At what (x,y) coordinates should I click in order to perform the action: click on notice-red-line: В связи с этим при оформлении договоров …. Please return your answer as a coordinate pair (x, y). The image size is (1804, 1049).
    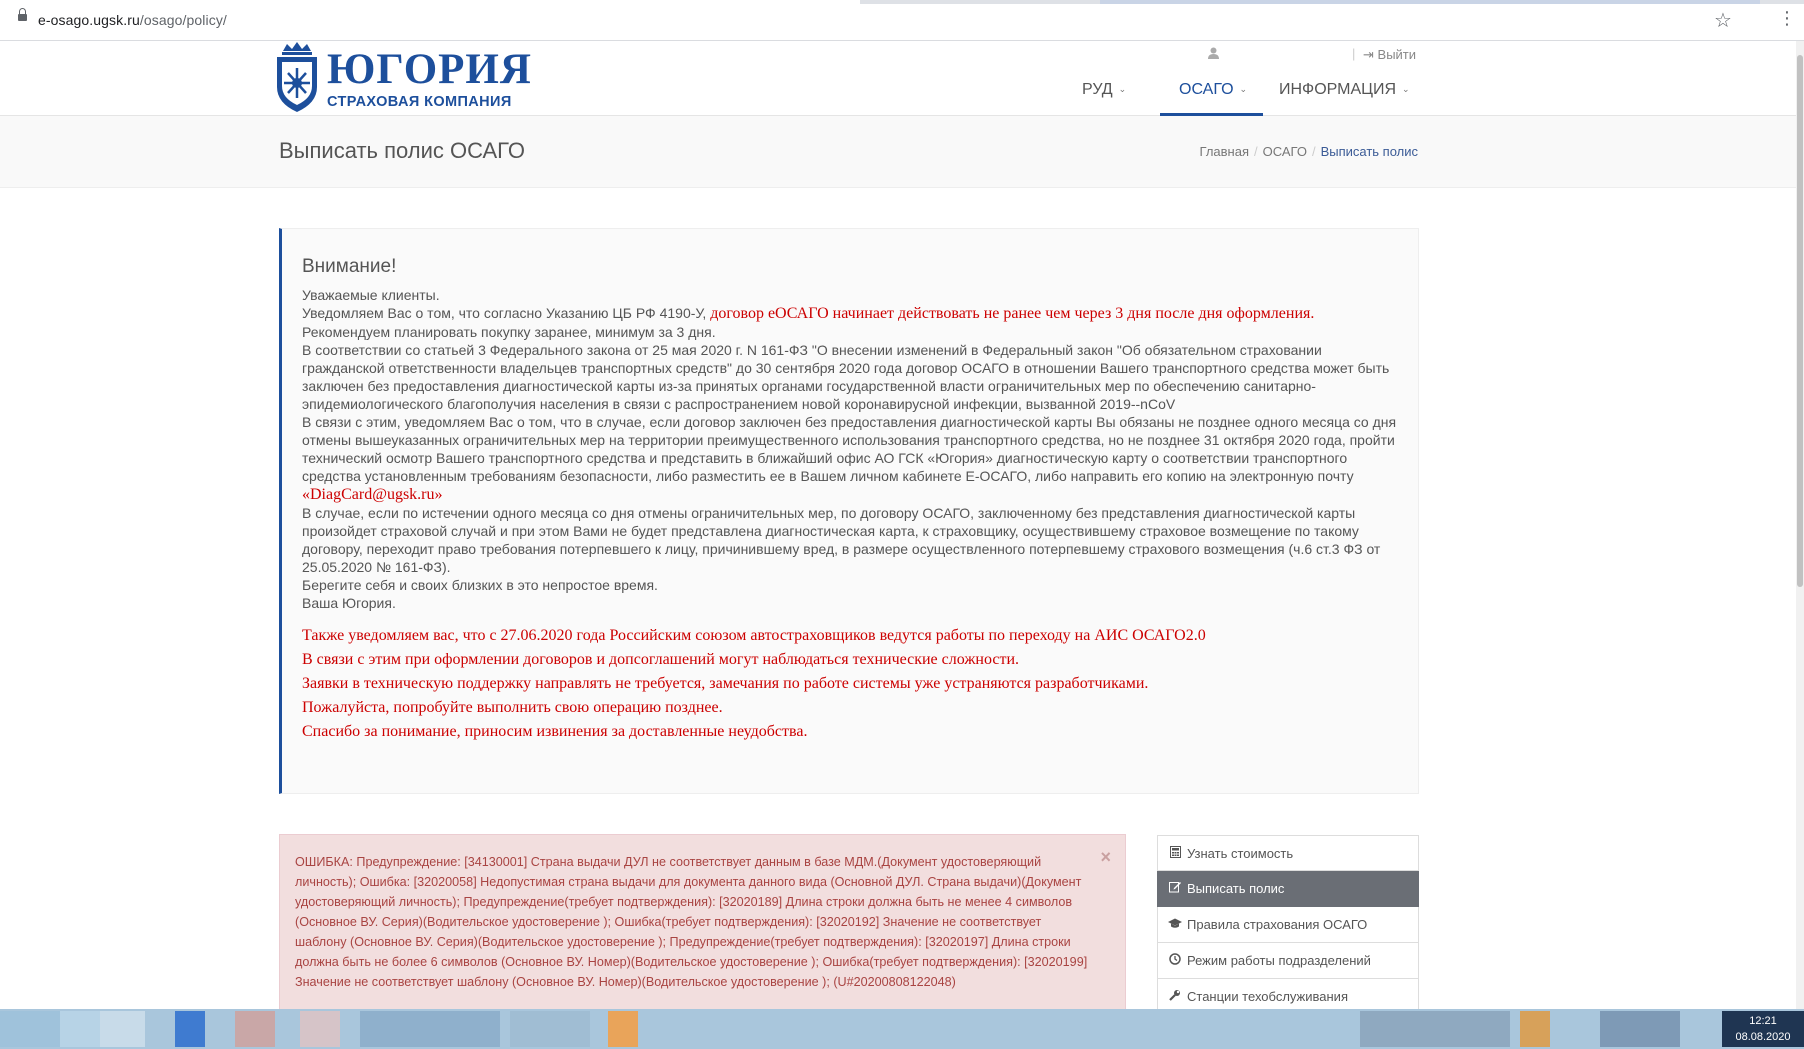
    Looking at the image, I should click on (661, 659).